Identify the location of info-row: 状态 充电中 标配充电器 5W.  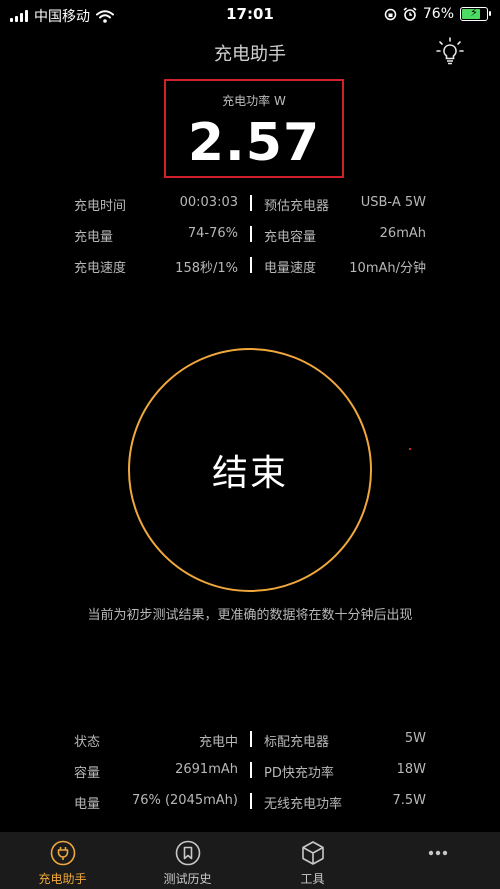
(250, 743).